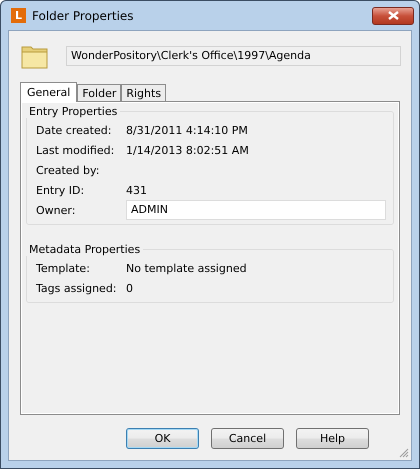 The width and height of the screenshot is (420, 469). Describe the element at coordinates (56, 210) in the screenshot. I see `field-label: Owner:` at that location.